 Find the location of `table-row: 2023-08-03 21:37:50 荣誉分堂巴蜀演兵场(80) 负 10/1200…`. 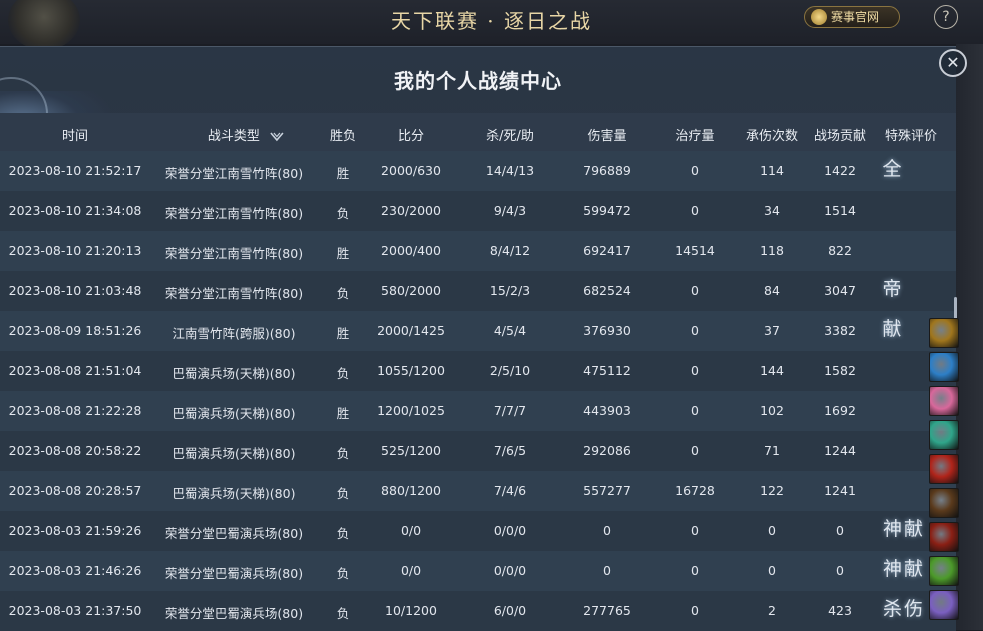

table-row: 2023-08-03 21:37:50 荣誉分堂巴蜀演兵场(80) 负 10/1200… is located at coordinates (478, 611).